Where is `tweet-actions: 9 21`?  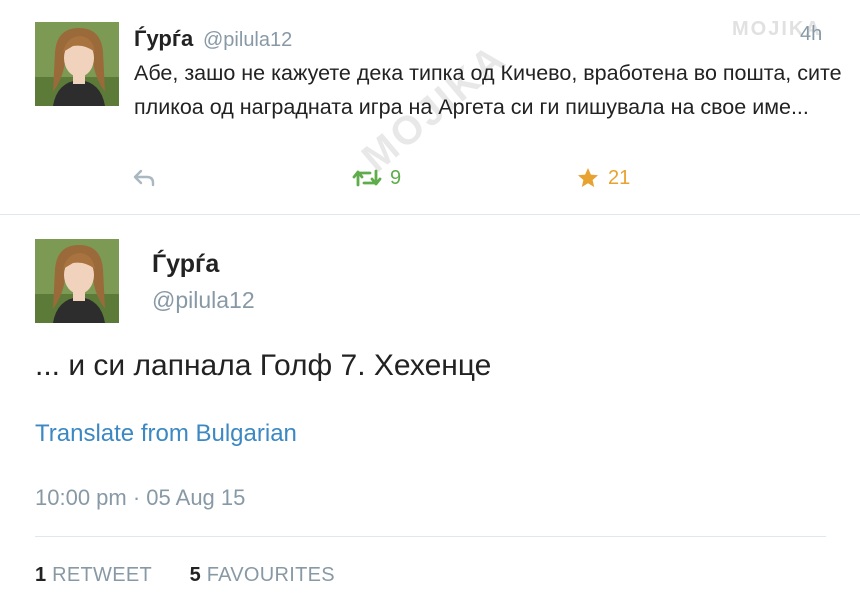
tweet-actions: 9 21 is located at coordinates (430, 180).